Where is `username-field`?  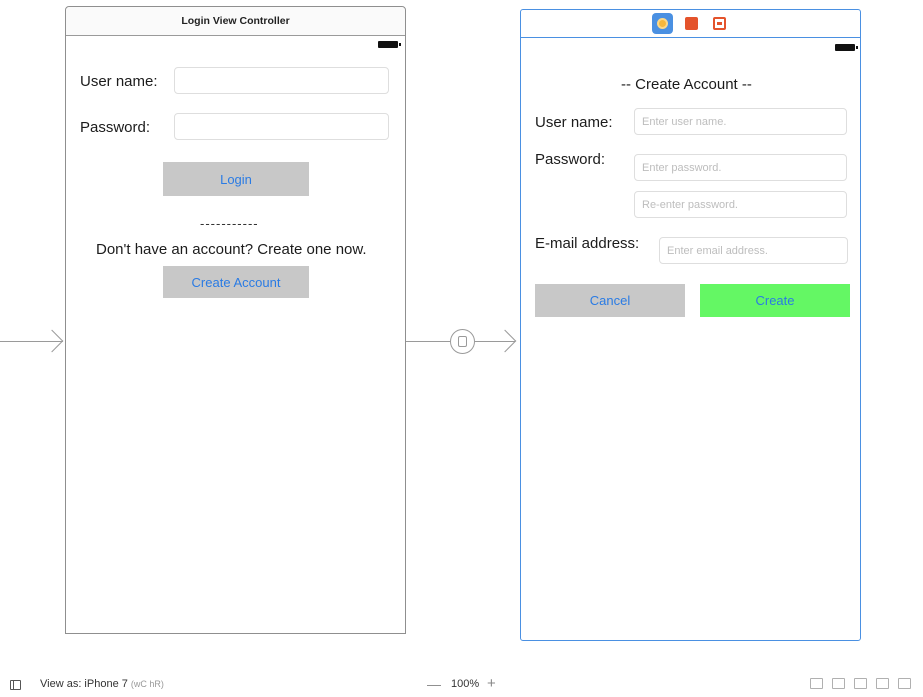 username-field is located at coordinates (281, 80).